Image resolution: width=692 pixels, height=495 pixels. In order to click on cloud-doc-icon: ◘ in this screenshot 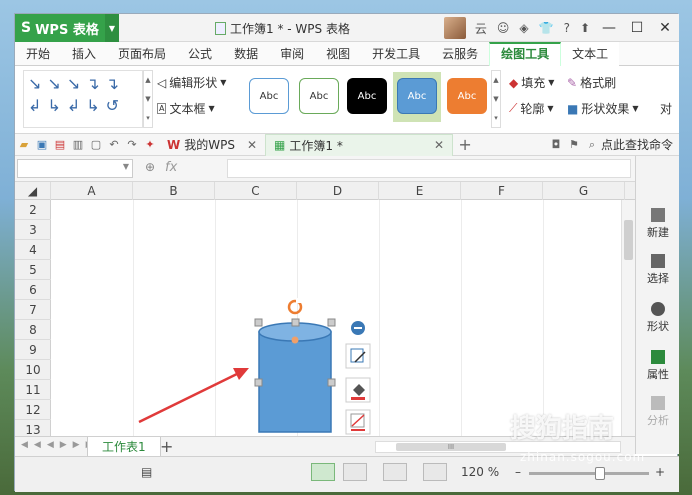, I will do `click(556, 144)`.